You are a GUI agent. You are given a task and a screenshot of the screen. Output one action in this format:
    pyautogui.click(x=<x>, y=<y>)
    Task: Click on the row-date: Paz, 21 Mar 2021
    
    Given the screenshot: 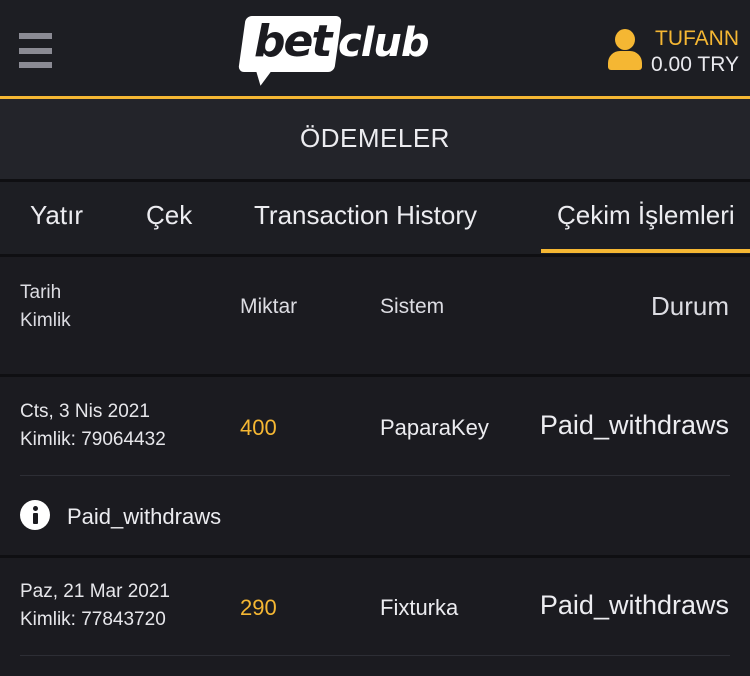 What is the action you would take?
    pyautogui.click(x=95, y=591)
    